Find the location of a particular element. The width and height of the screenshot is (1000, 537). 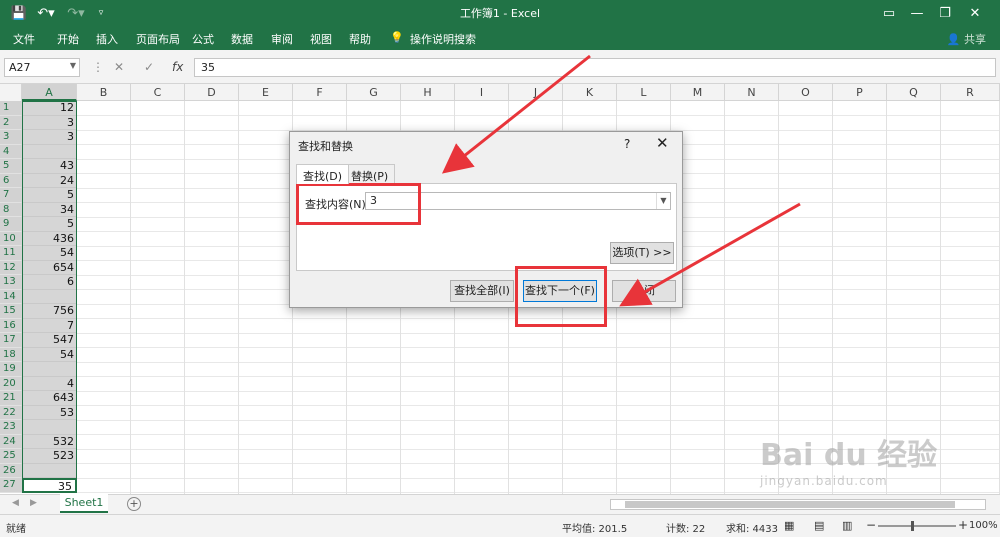

cell-a20: 4 is located at coordinates (49, 383).